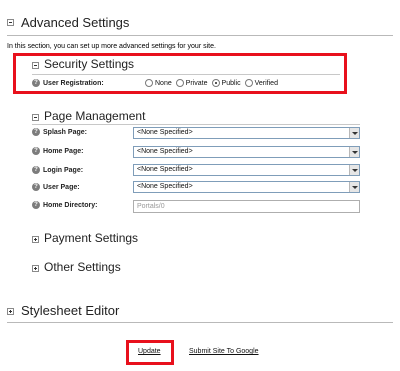  I want to click on splash-page-value: <None Specified>, so click(165, 132).